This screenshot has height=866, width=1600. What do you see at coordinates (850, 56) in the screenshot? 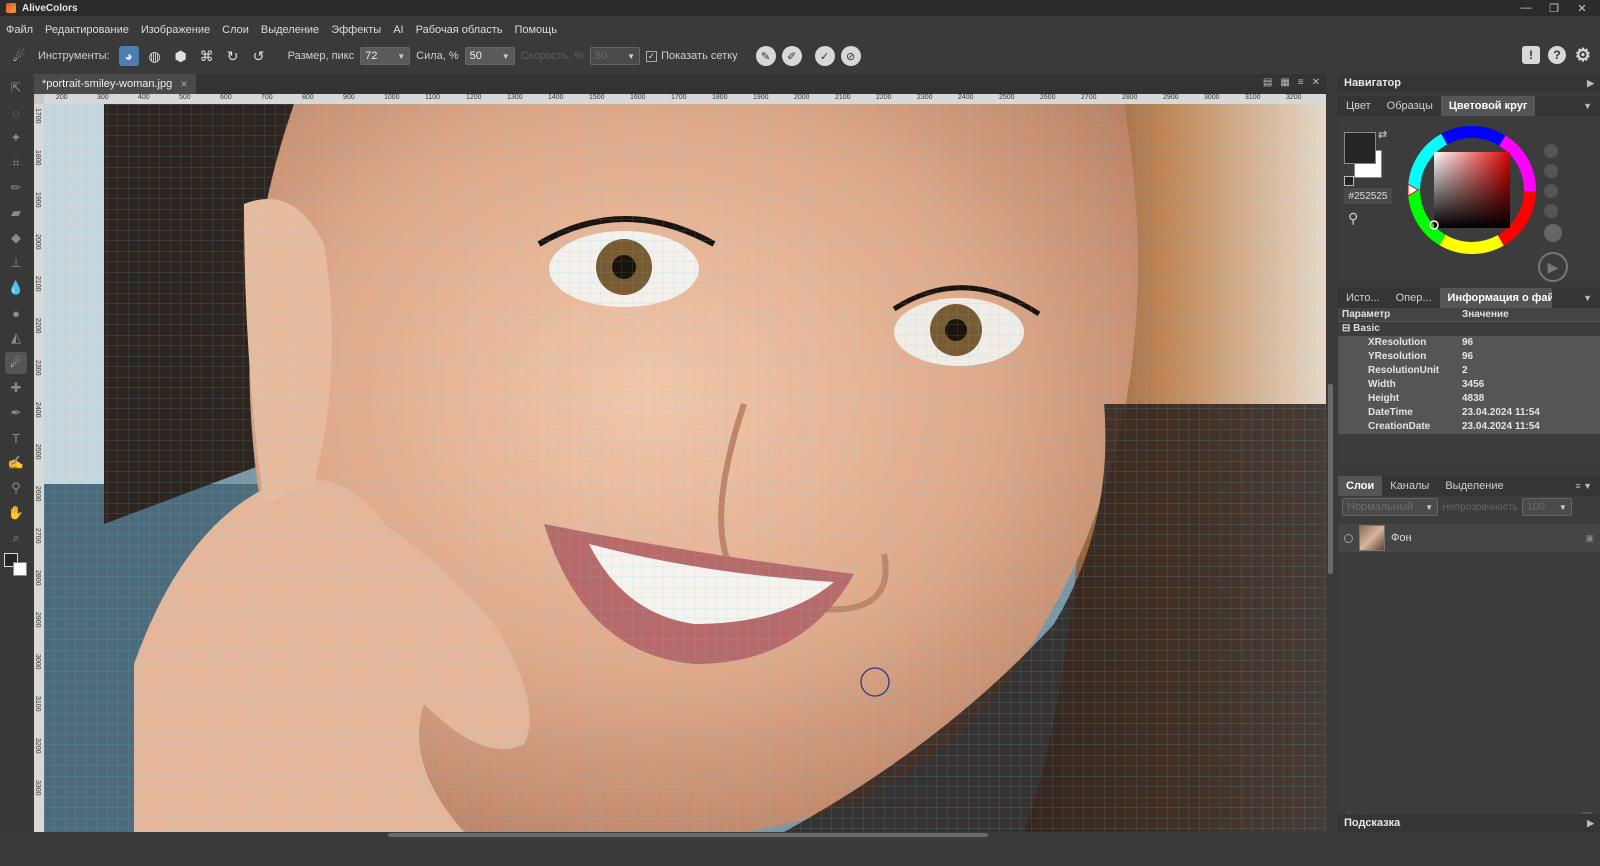
I see `cancel-icon: ⊘` at bounding box center [850, 56].